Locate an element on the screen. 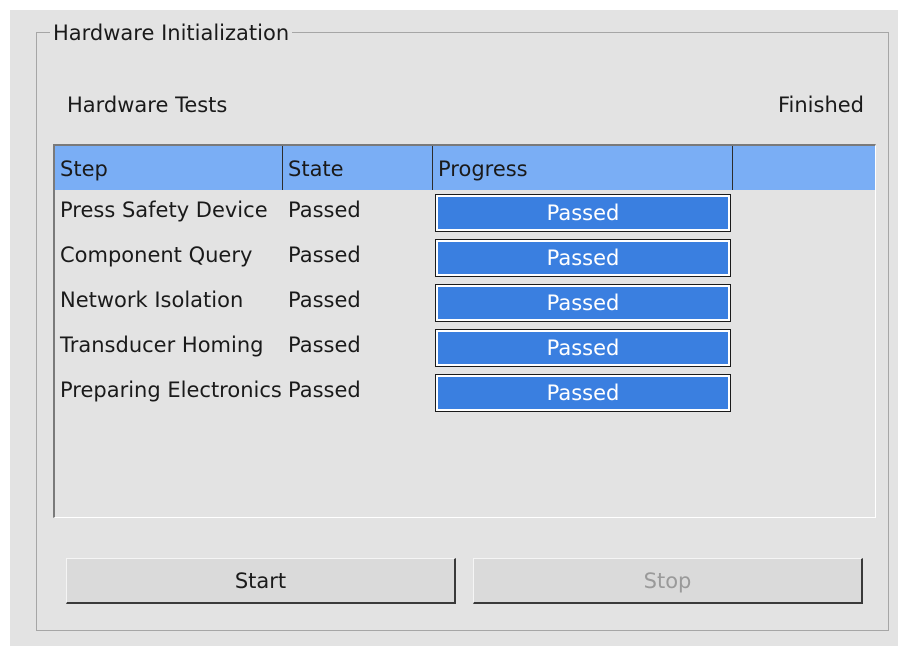 The image size is (898, 646). table-row: Press Safety Device Passed Passed is located at coordinates (465, 212).